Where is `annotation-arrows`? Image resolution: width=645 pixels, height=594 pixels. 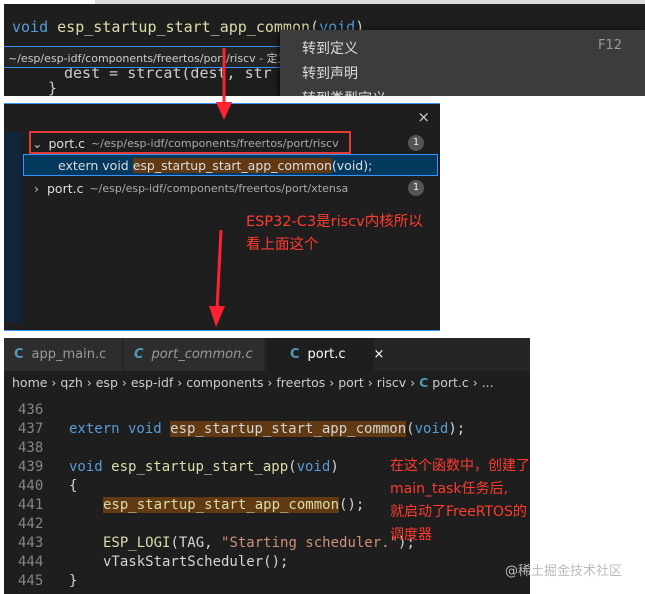
annotation-arrows is located at coordinates (220, 187).